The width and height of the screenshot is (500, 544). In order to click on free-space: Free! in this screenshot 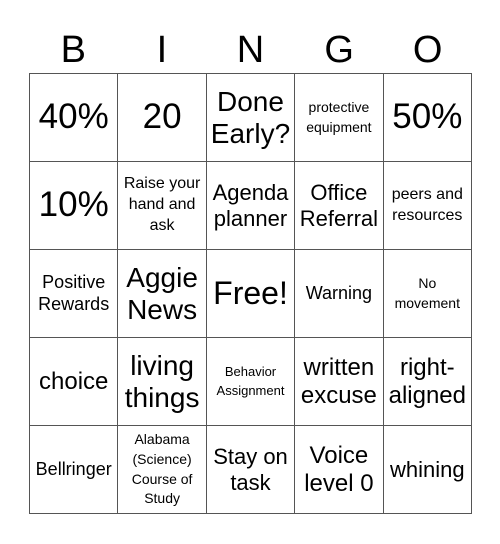, I will do `click(251, 294)`.